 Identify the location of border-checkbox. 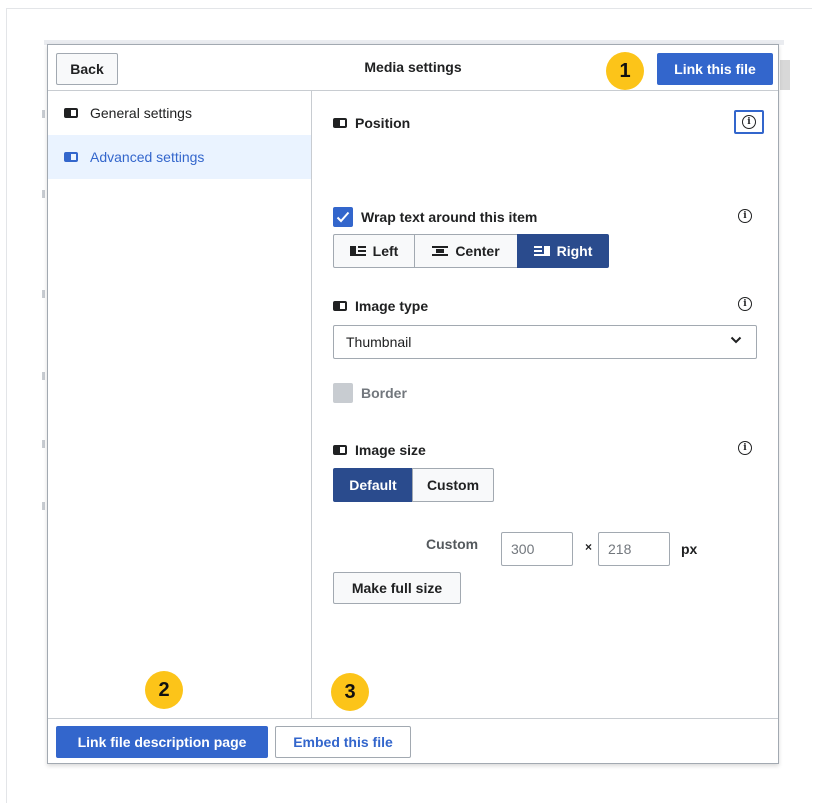
(343, 393).